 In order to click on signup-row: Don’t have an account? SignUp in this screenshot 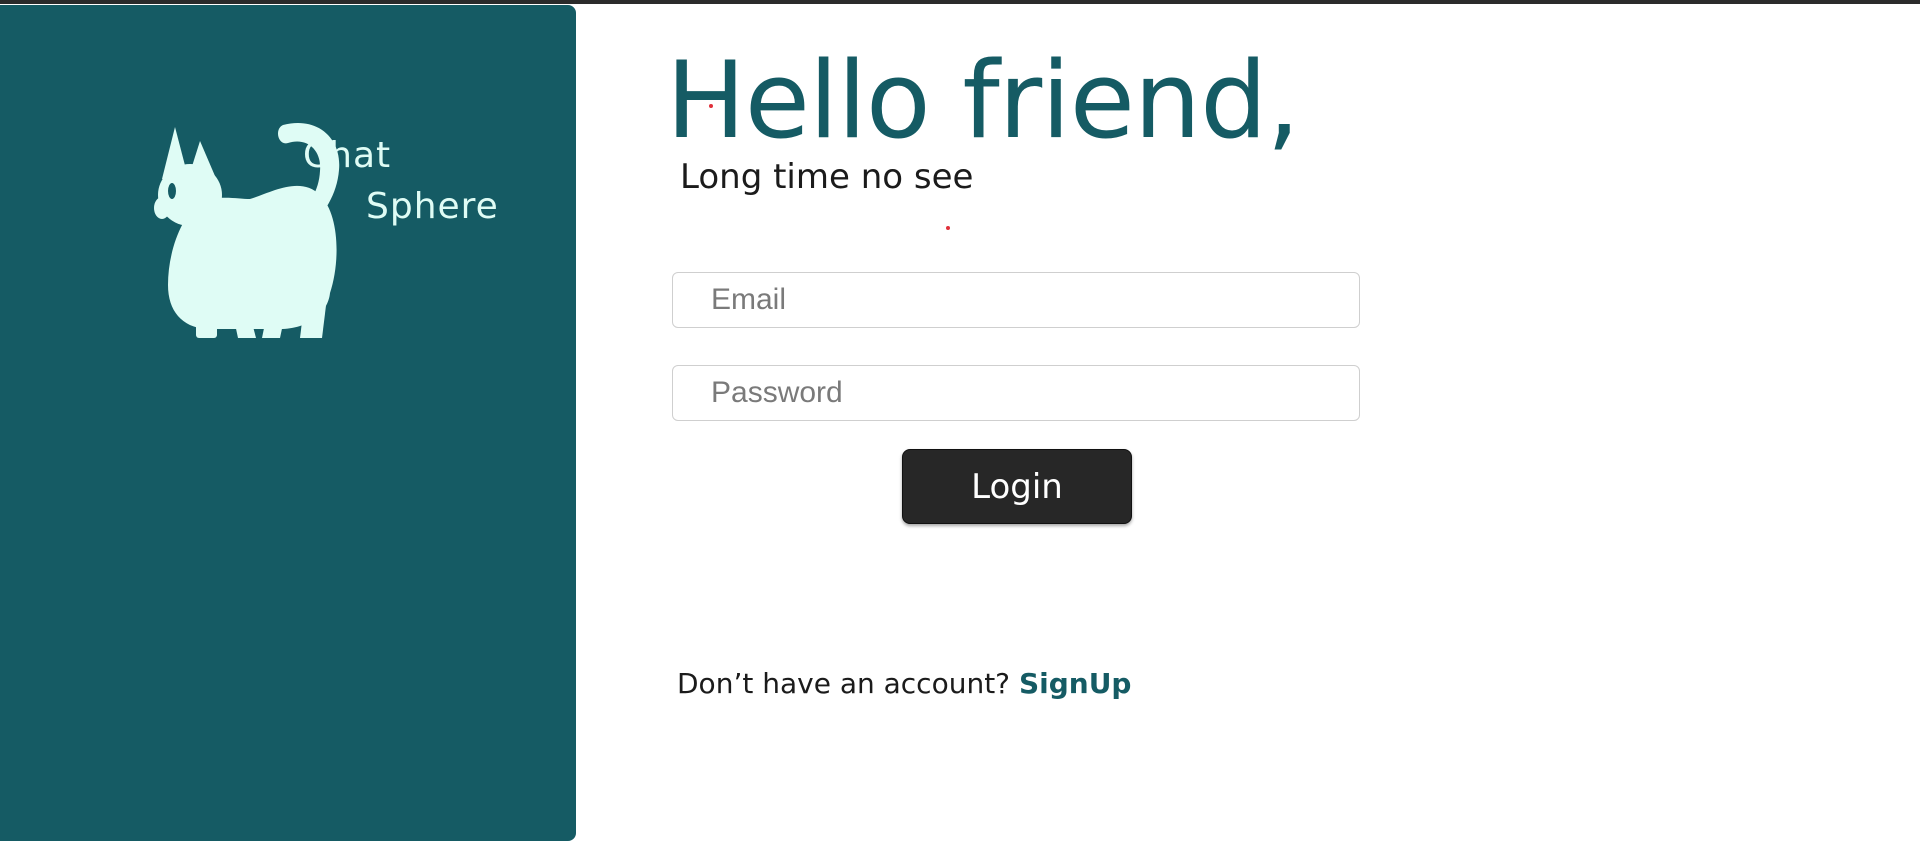, I will do `click(904, 684)`.